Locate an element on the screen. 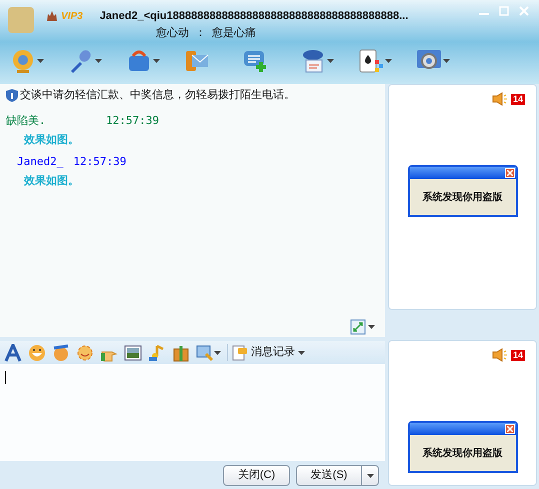 Image resolution: width=539 pixels, height=489 pixels. sender-name: Janed2_ is located at coordinates (40, 162).